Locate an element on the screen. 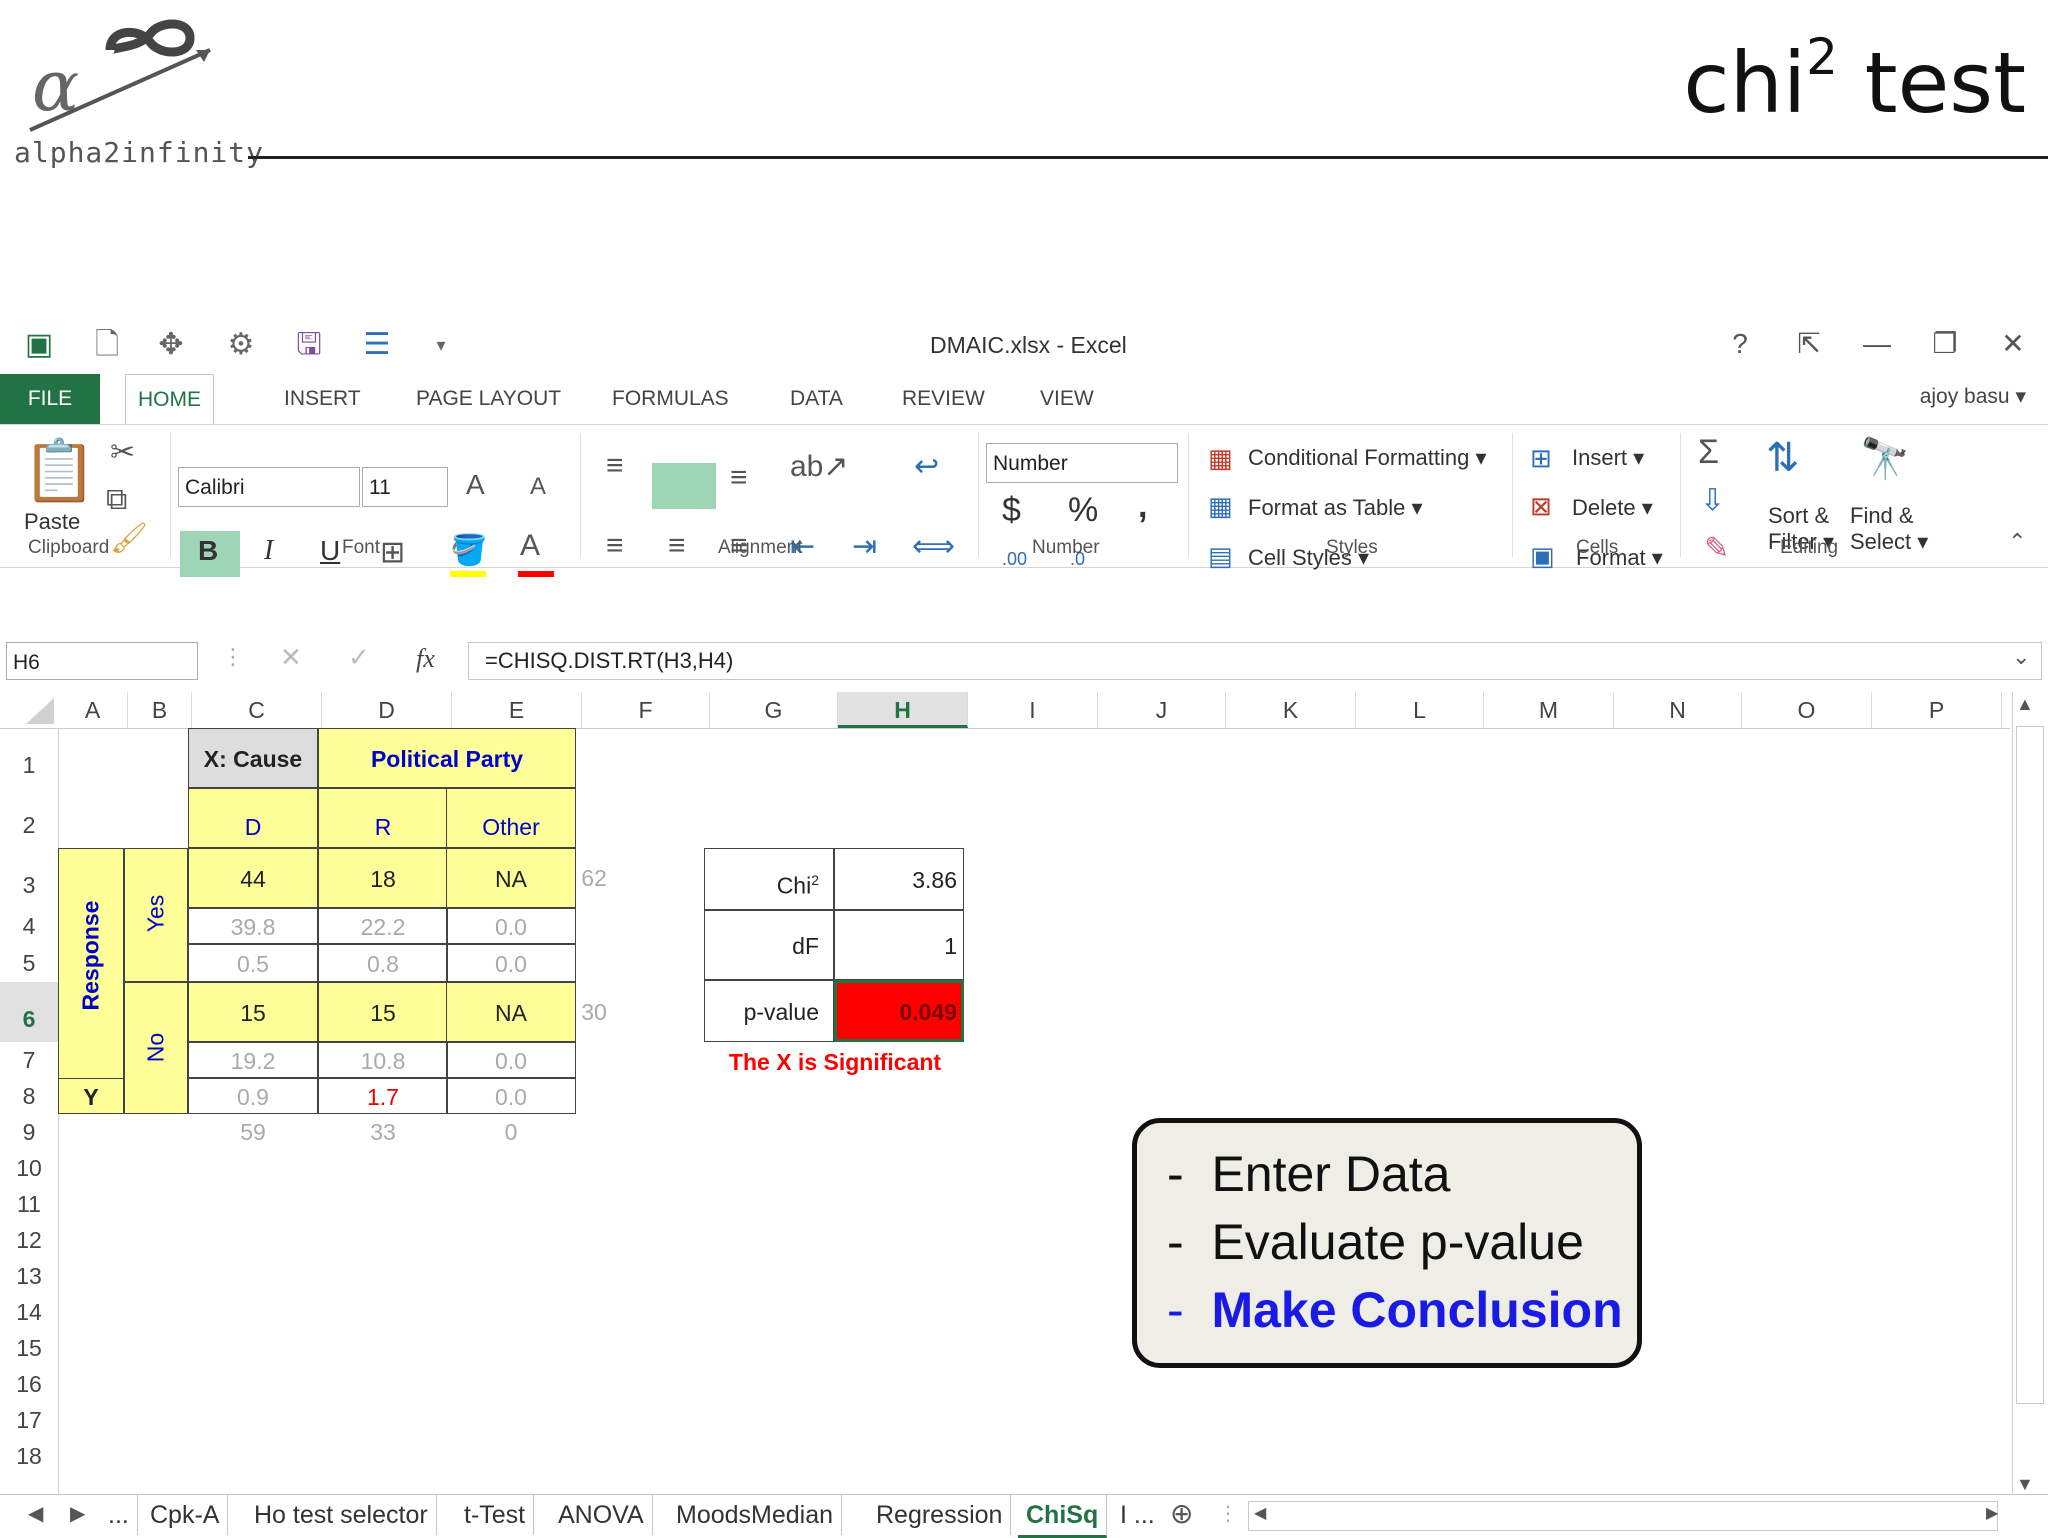 This screenshot has height=1538, width=2048. row-header-15: 15 is located at coordinates (29, 1348).